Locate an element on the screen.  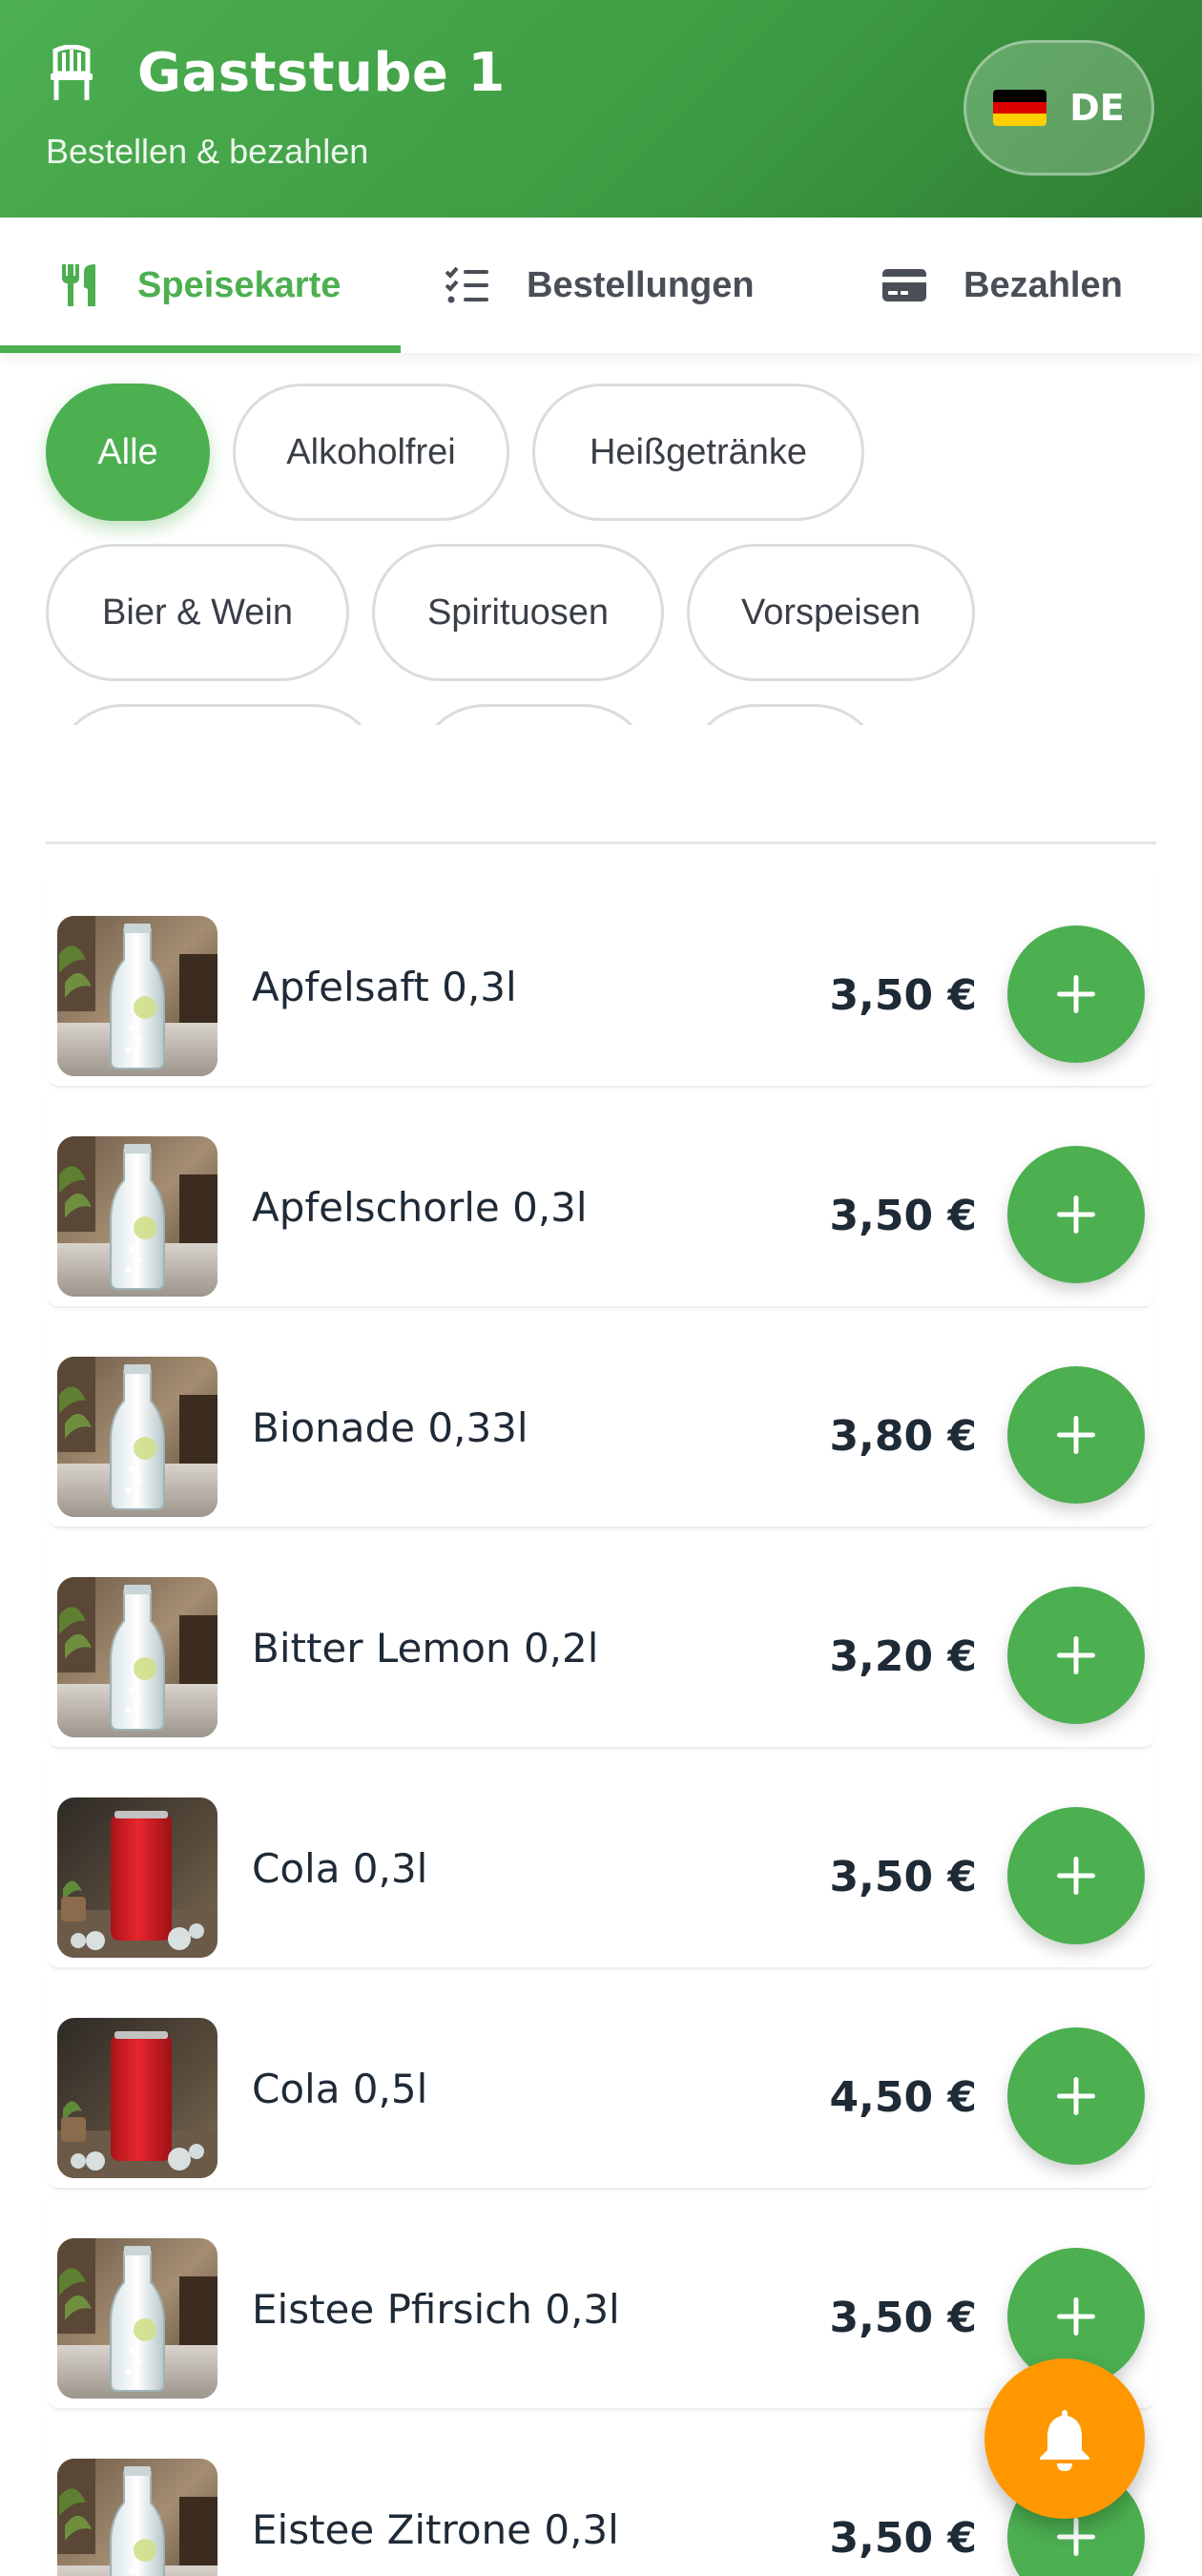
bell-icon is located at coordinates (1065, 2440).